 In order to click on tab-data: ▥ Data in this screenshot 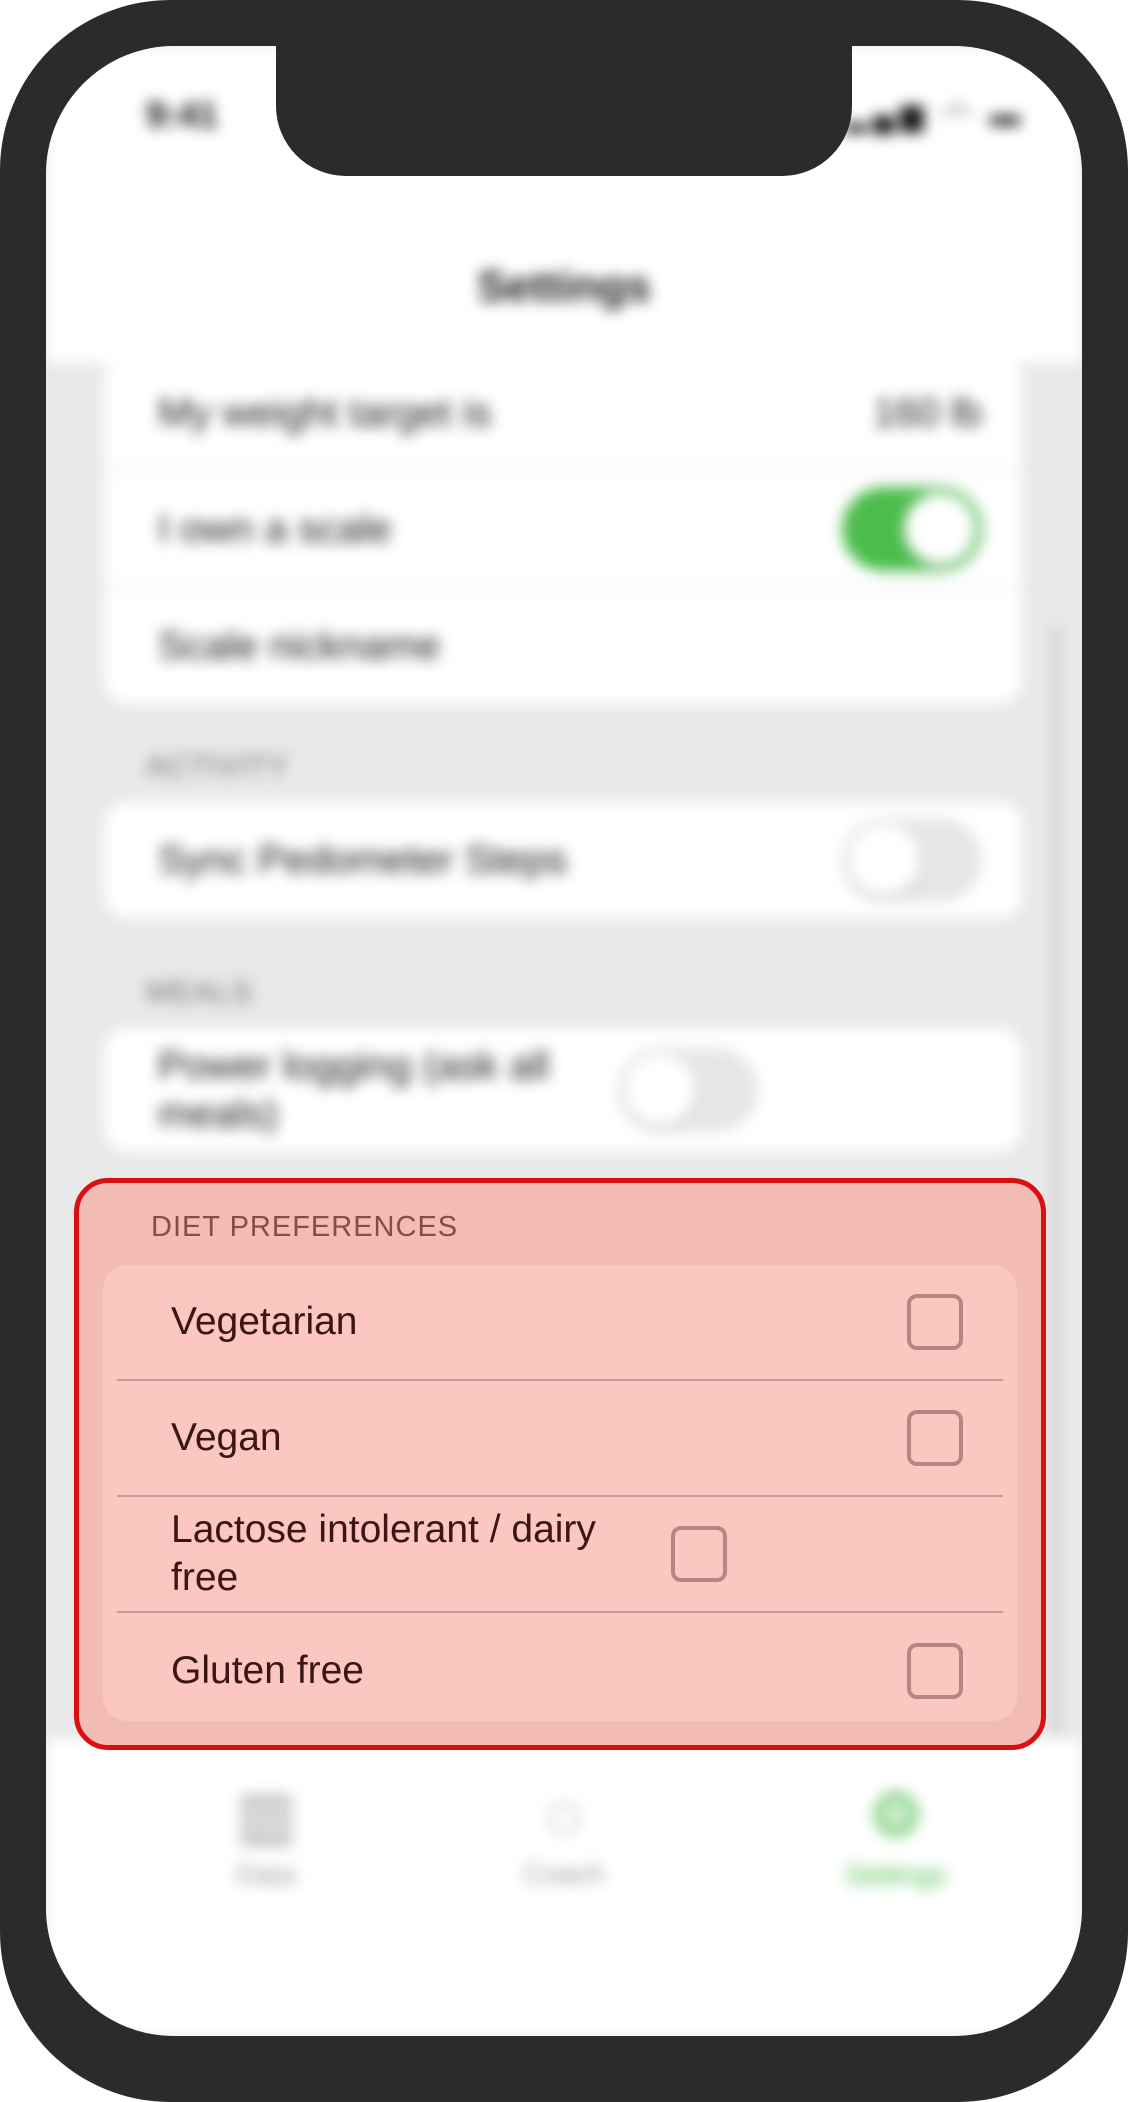, I will do `click(266, 1834)`.